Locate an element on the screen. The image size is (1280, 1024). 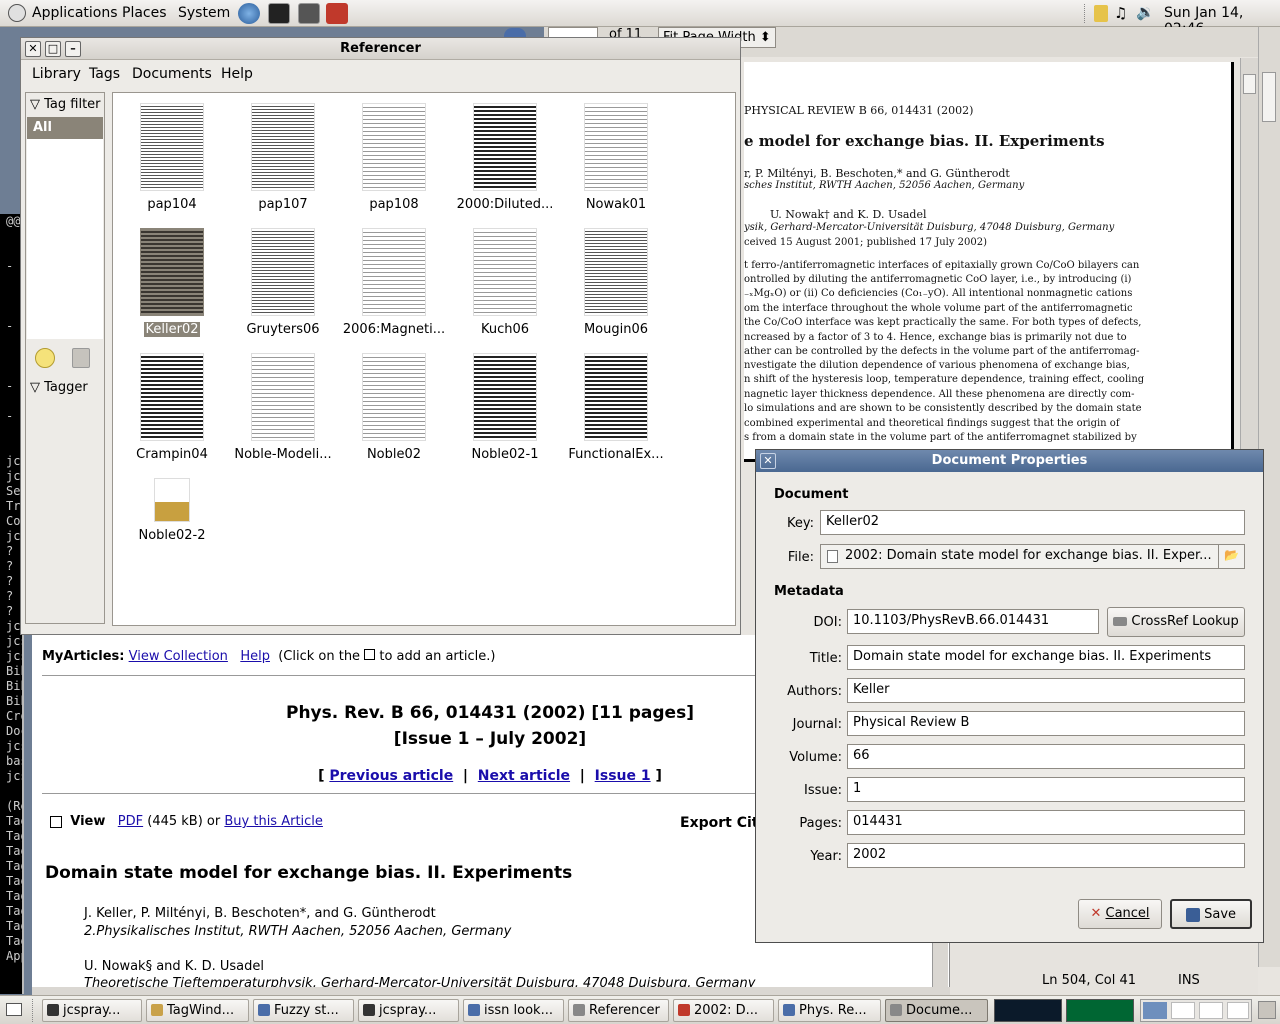
terminal-line: ? is located at coordinates (10, 611).